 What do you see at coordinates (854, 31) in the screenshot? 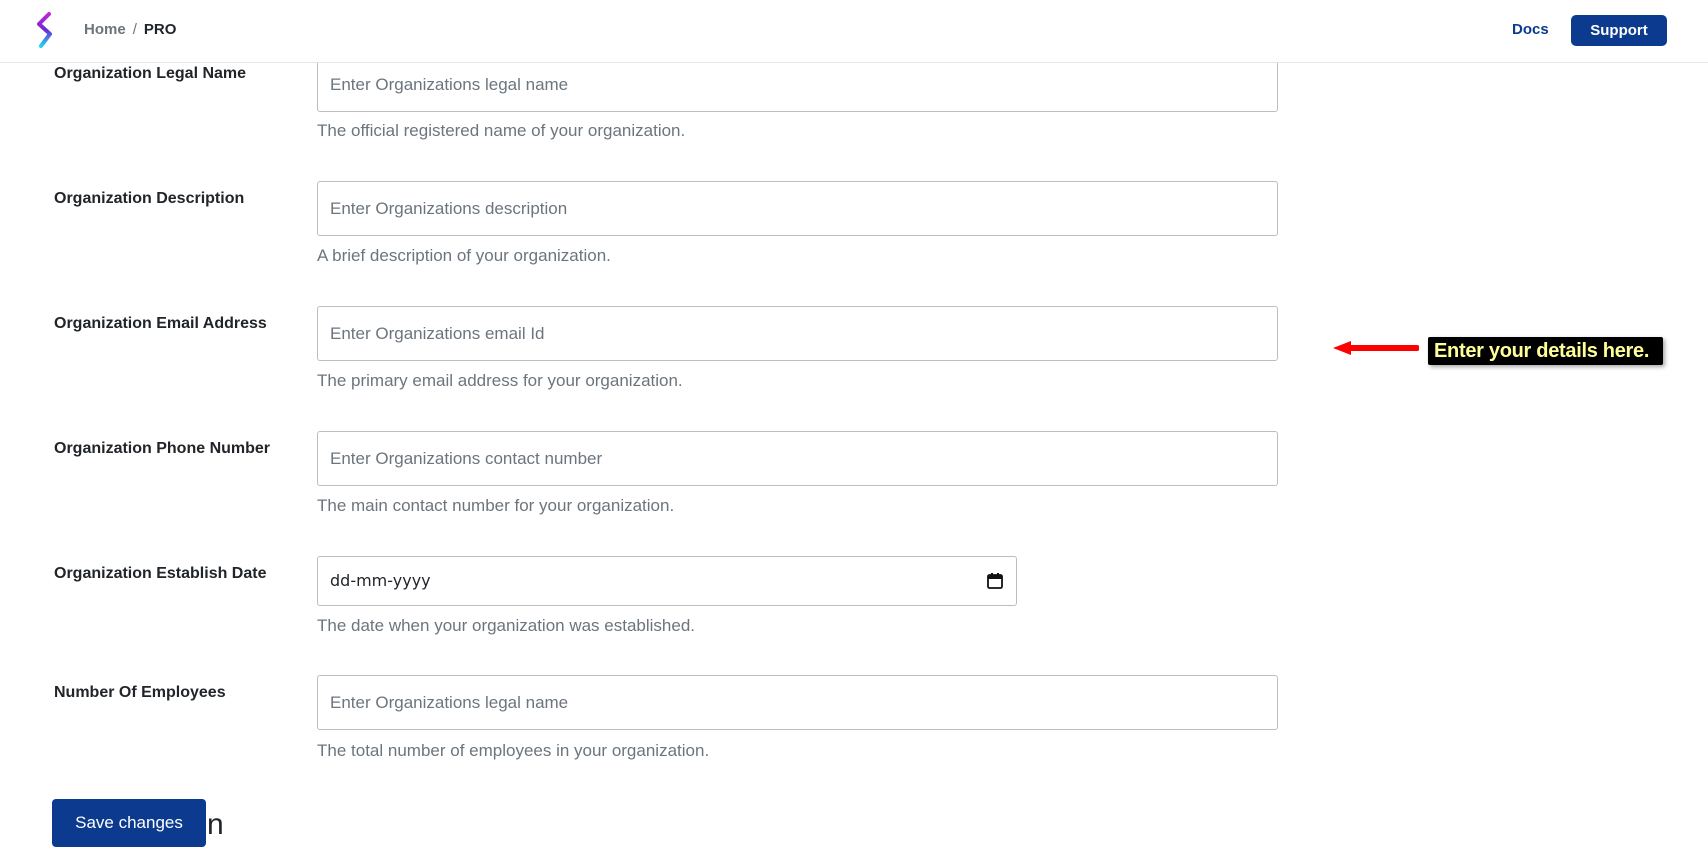
I see `top-navbar: Home / PRO Docs Support` at bounding box center [854, 31].